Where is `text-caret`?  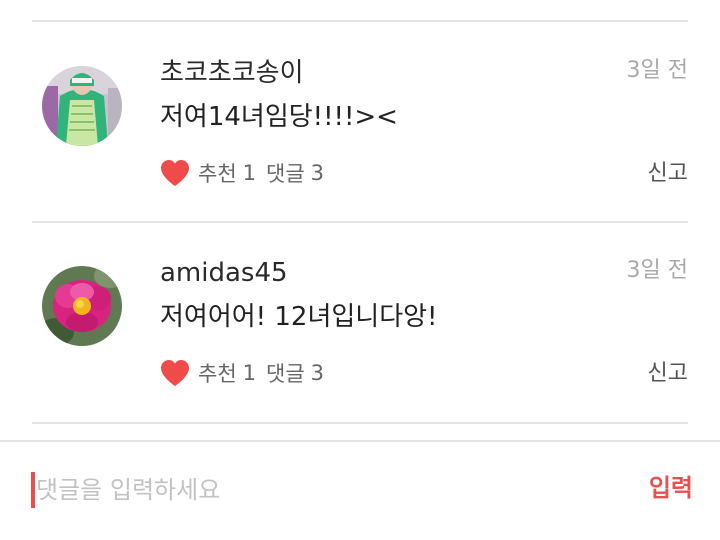
text-caret is located at coordinates (33, 490).